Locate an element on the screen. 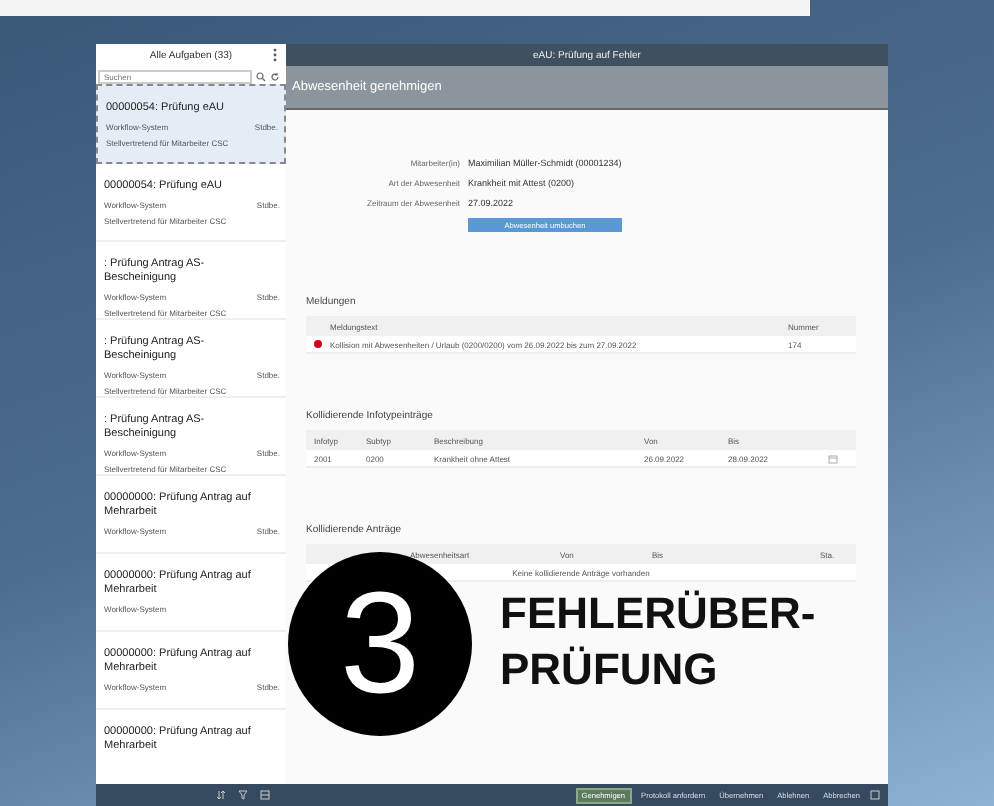 The width and height of the screenshot is (994, 806). refresh-icon is located at coordinates (275, 76).